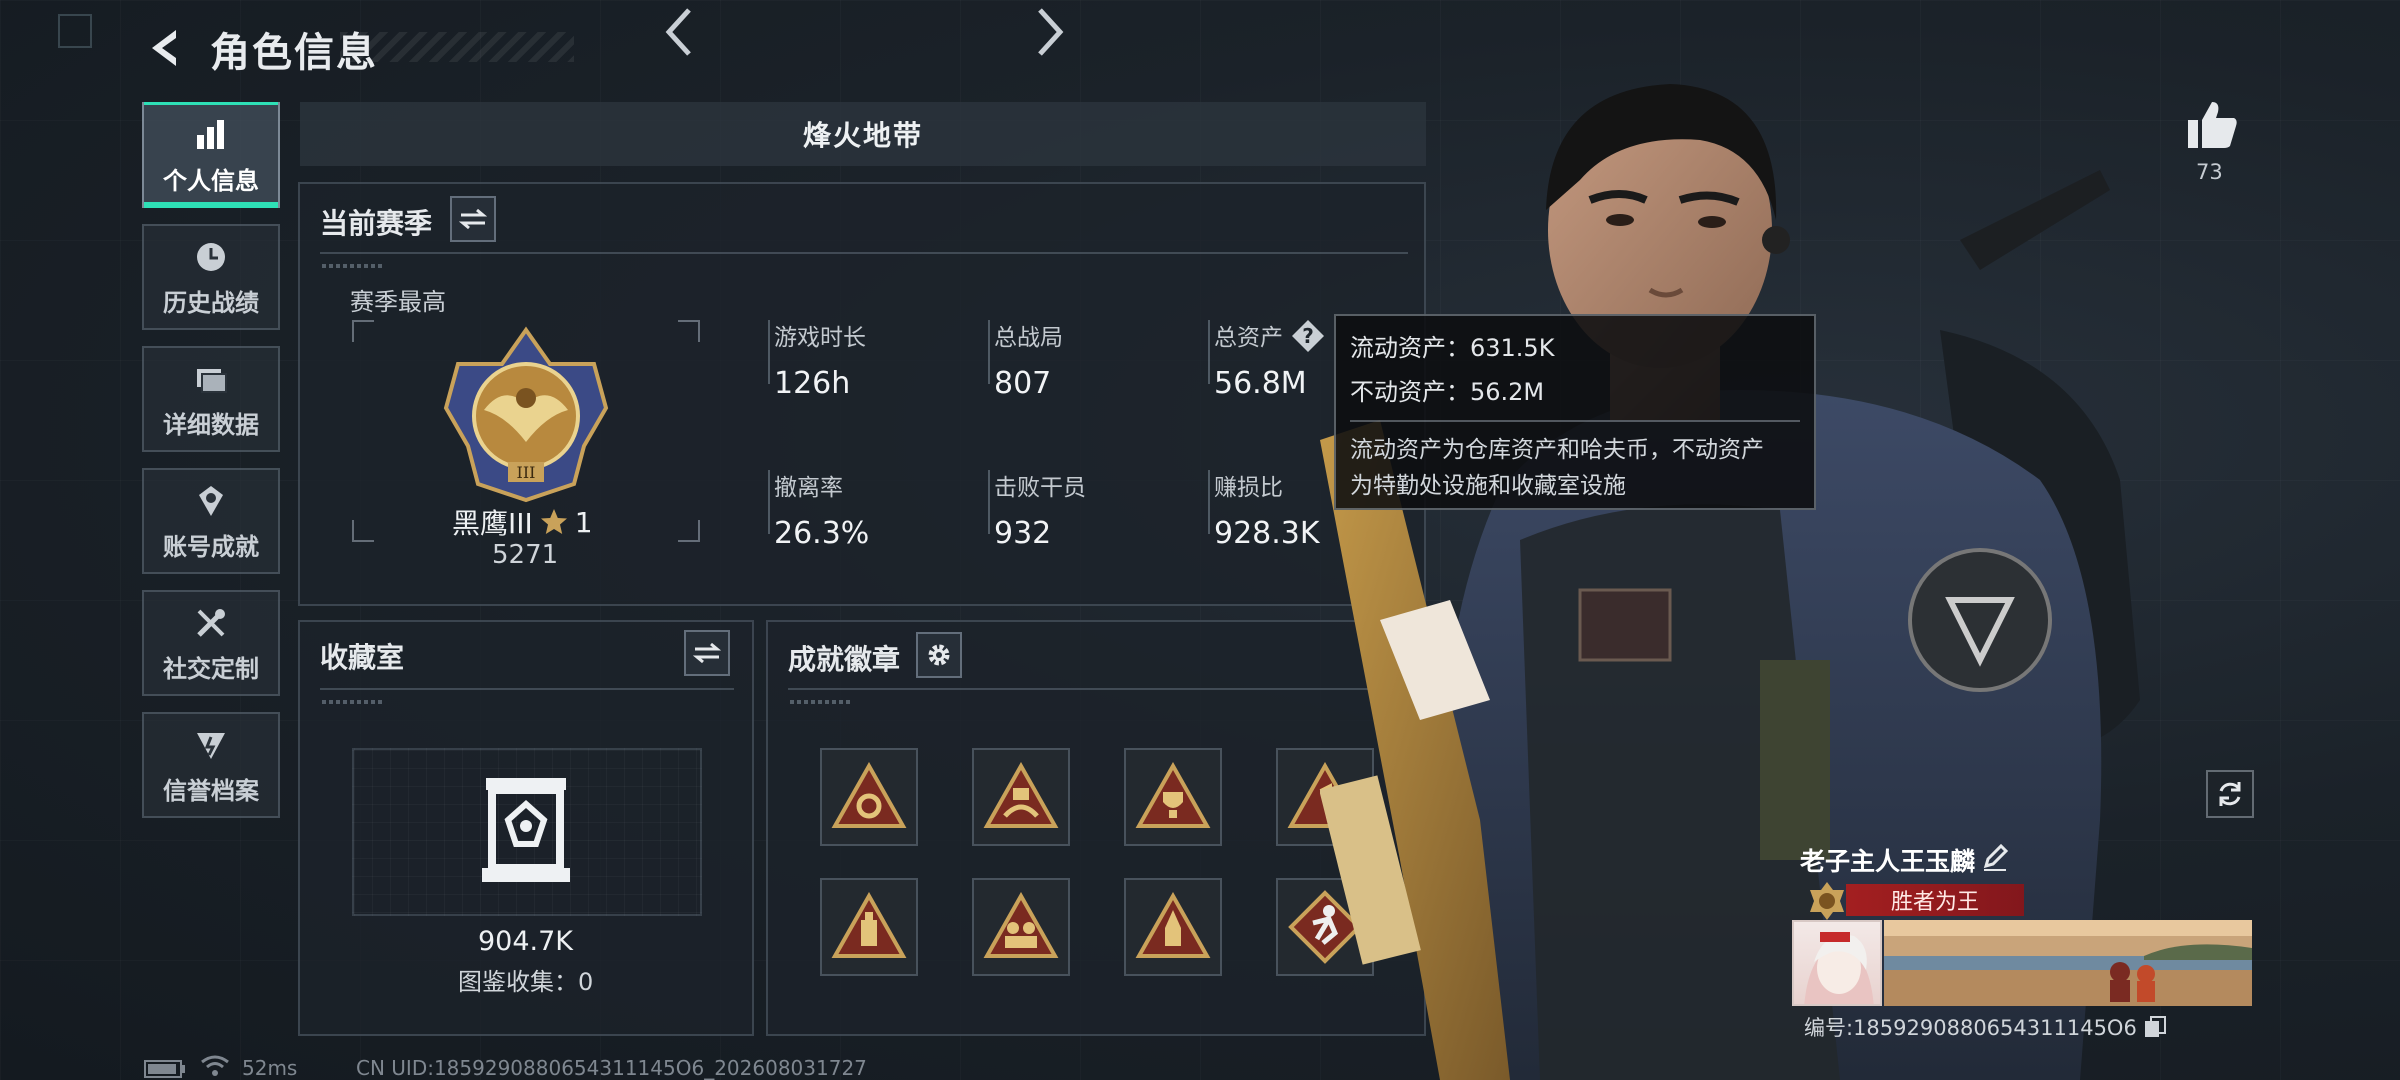 This screenshot has height=1080, width=2400. I want to click on tooltip-fixed-assets: 不动资产：56.2M, so click(1447, 392).